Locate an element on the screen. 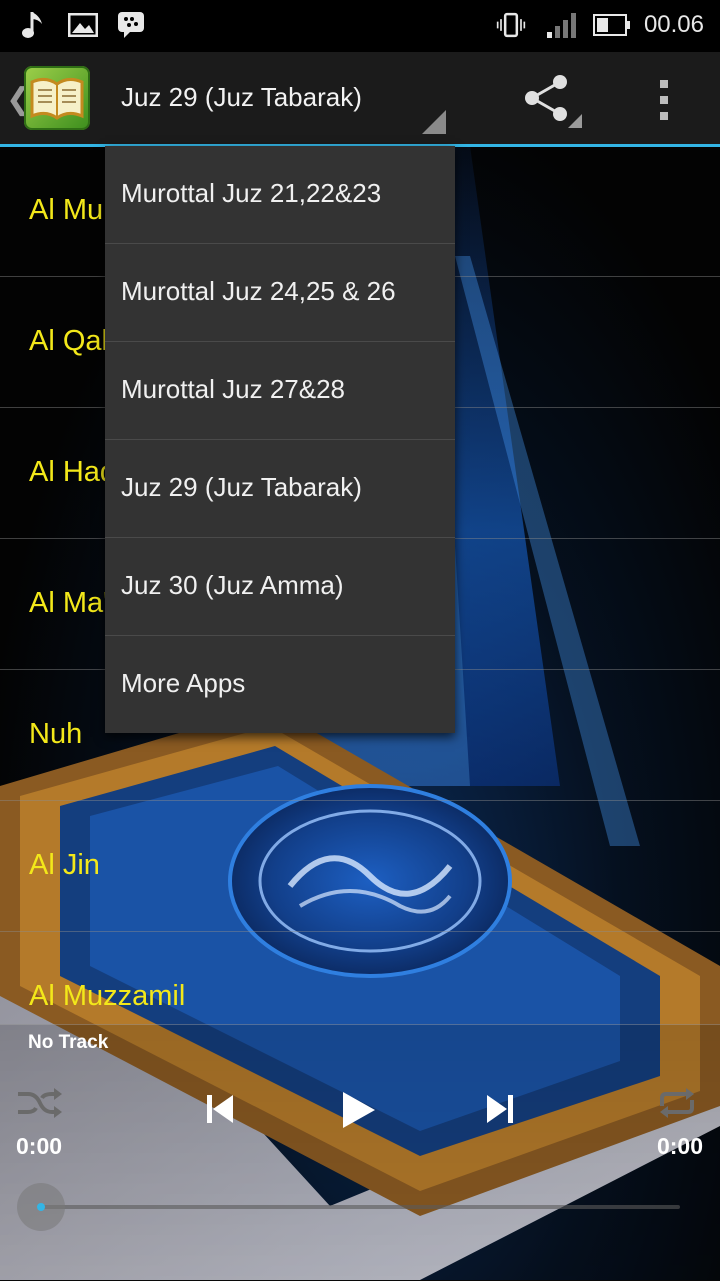  overflow-menu-icon is located at coordinates (664, 100).